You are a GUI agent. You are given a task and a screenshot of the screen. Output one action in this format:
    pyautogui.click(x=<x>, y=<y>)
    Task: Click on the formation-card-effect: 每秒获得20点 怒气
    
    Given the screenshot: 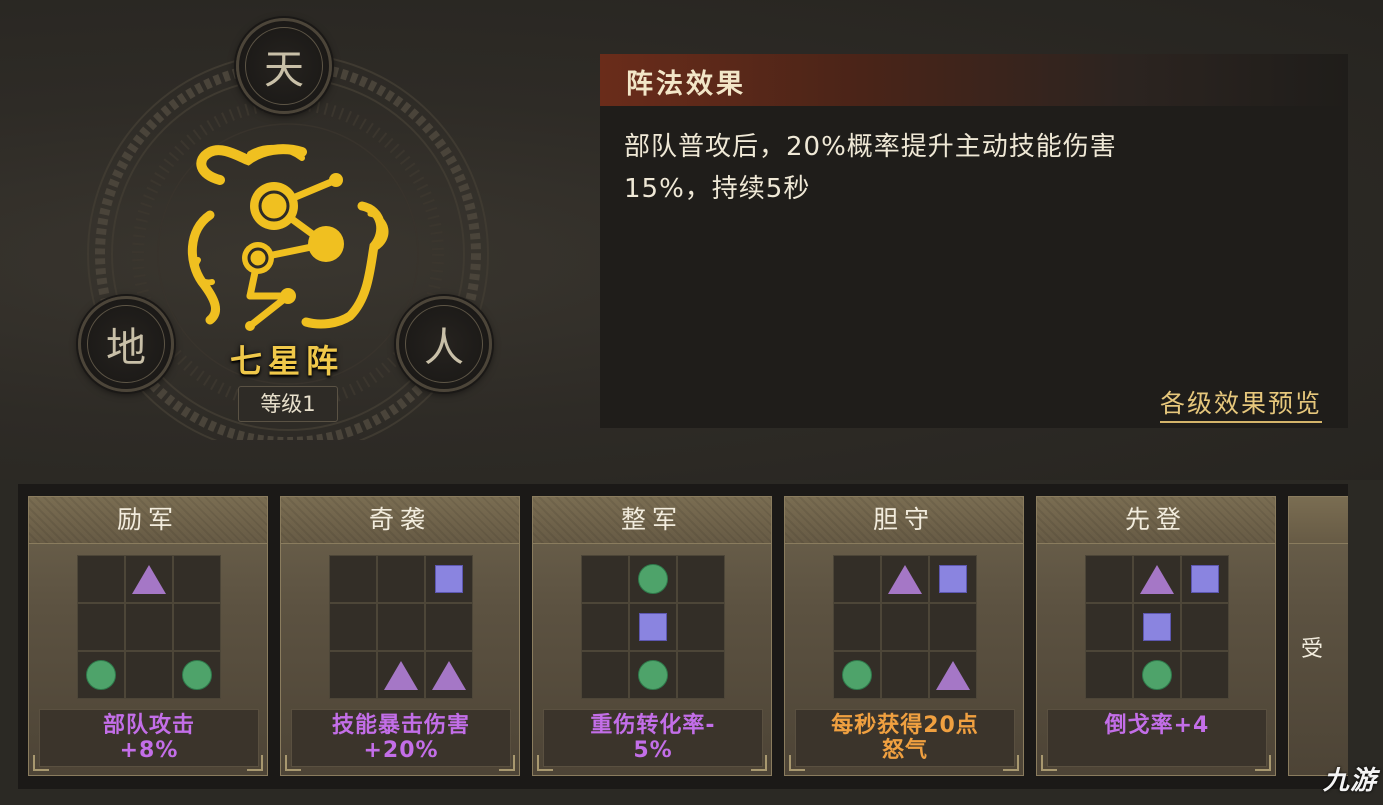 What is the action you would take?
    pyautogui.click(x=905, y=738)
    